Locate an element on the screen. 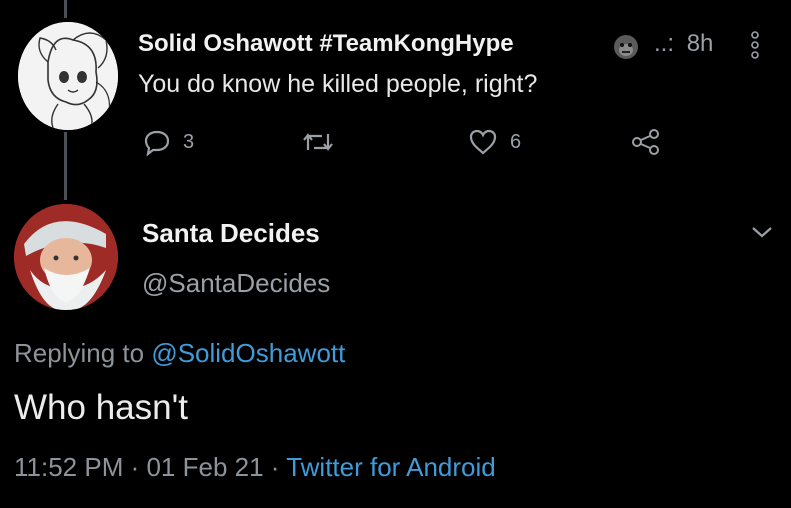 This screenshot has width=791, height=508. client-link: Twitter for Android is located at coordinates (391, 467).